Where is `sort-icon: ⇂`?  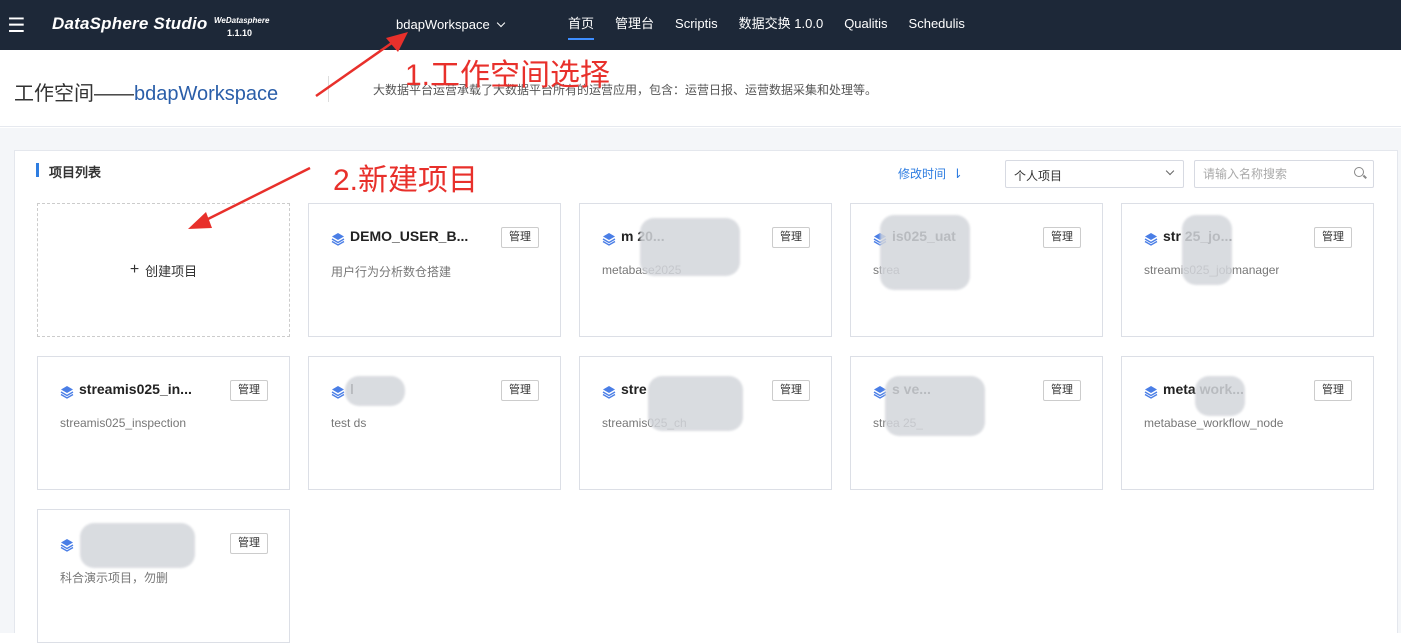 sort-icon: ⇂ is located at coordinates (957, 173).